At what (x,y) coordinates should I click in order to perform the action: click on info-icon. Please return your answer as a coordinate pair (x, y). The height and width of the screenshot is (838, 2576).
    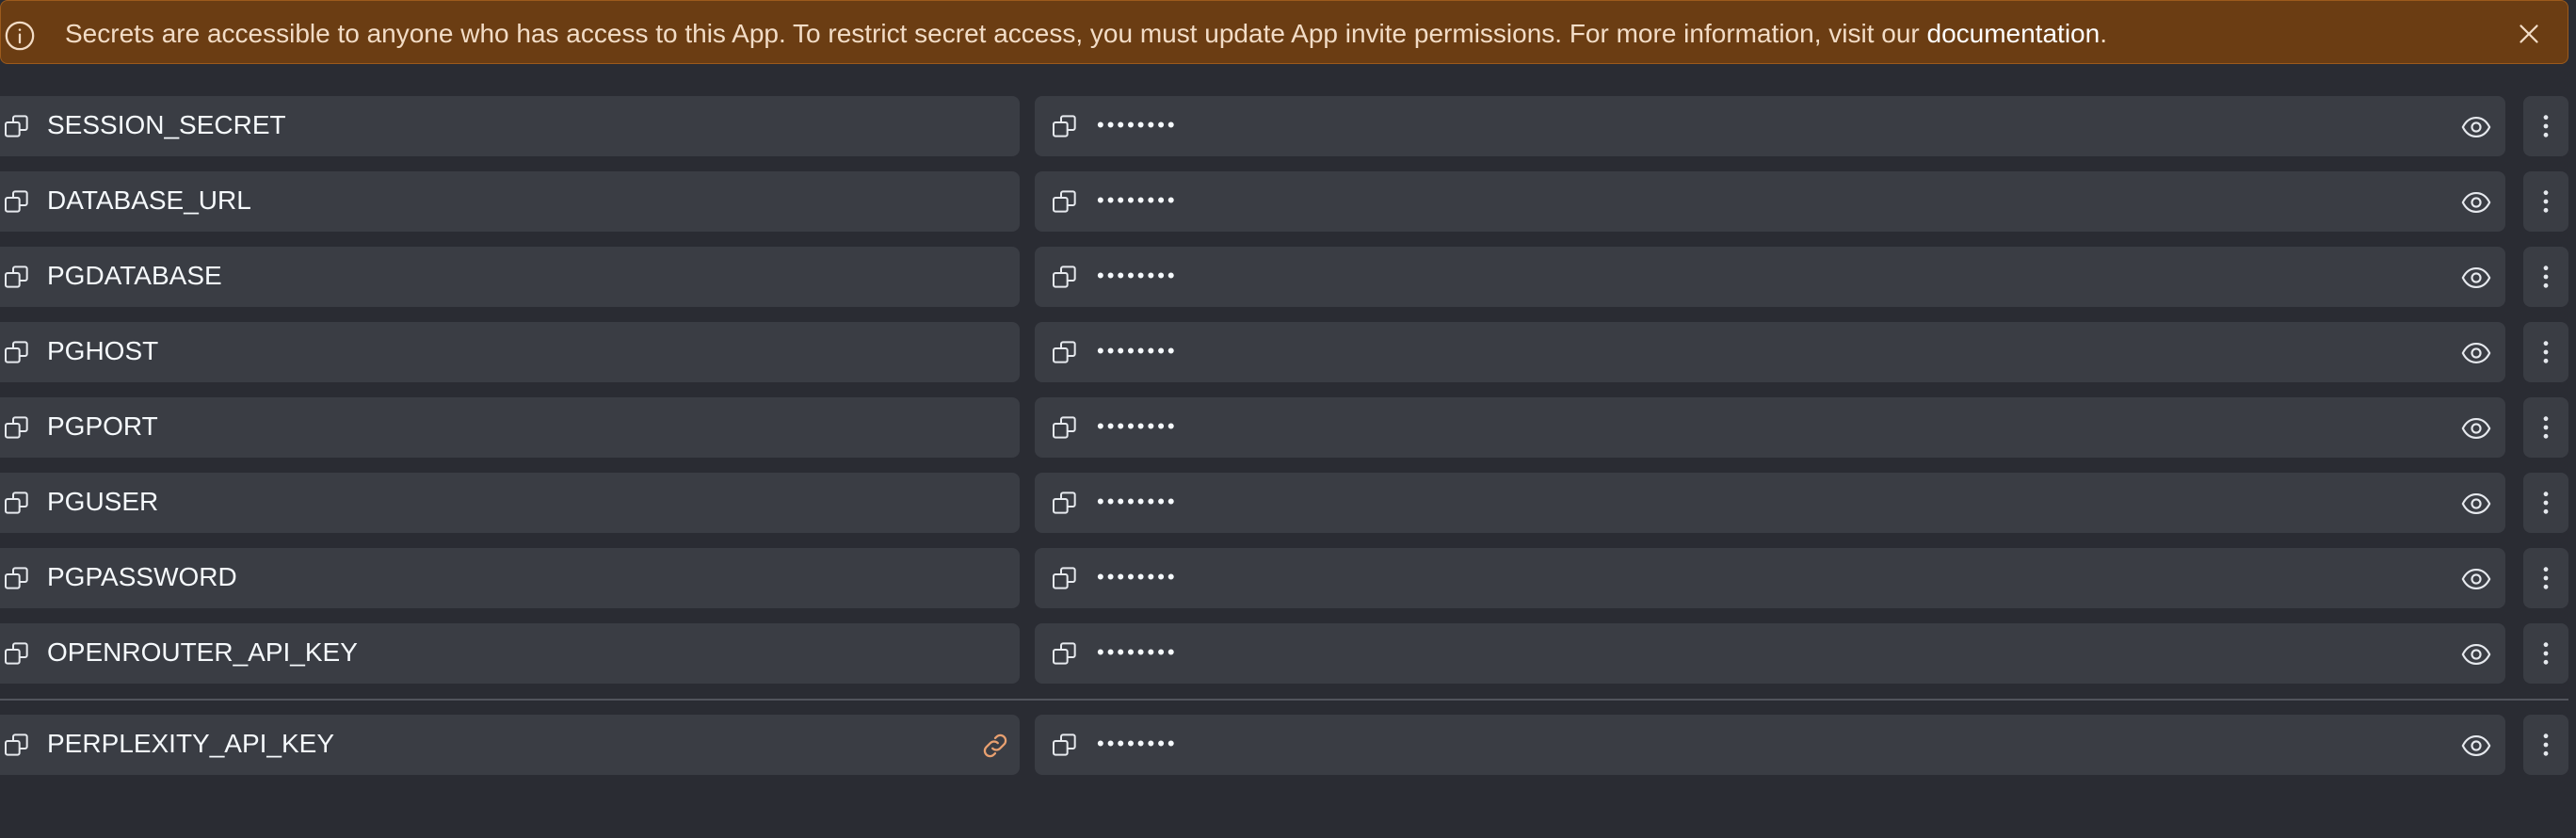
    Looking at the image, I should click on (20, 36).